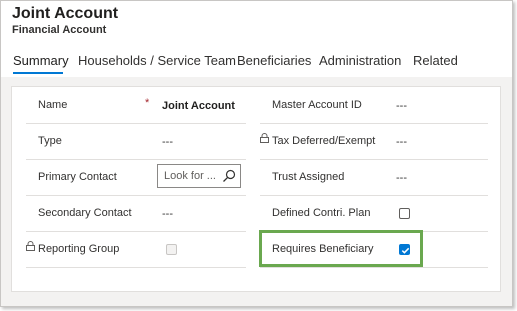 The height and width of the screenshot is (311, 517). Describe the element at coordinates (308, 177) in the screenshot. I see `trust-assigned-label: Trust Assigned` at that location.